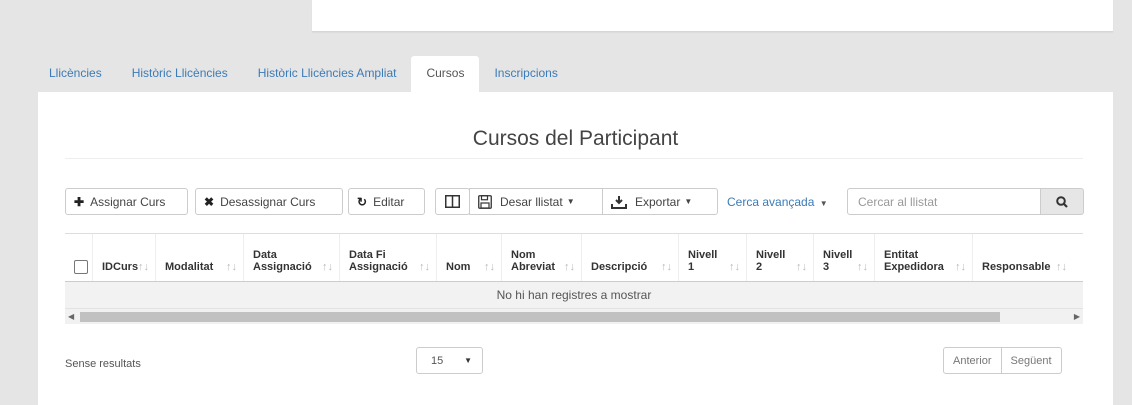 The height and width of the screenshot is (405, 1132). Describe the element at coordinates (124, 257) in the screenshot. I see `column-id-curs: ID Curs ↑↓` at that location.